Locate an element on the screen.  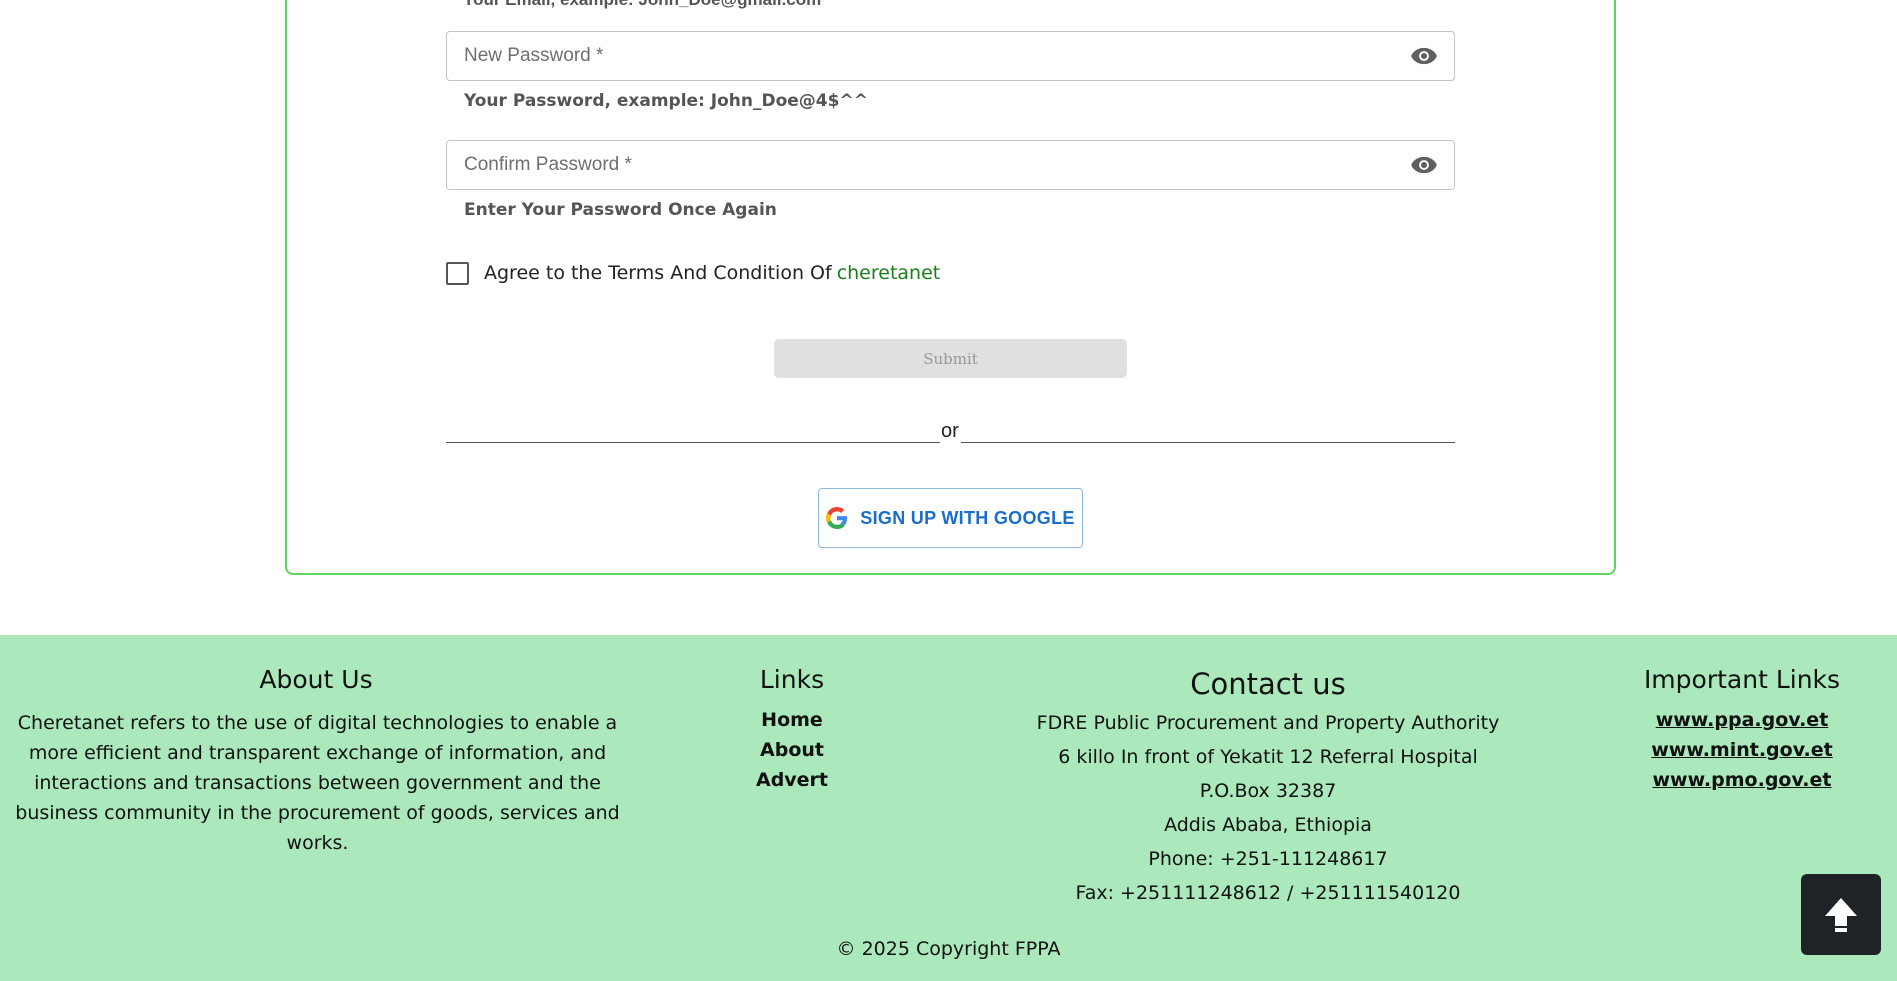
footer-link-advert: Advert is located at coordinates (792, 780).